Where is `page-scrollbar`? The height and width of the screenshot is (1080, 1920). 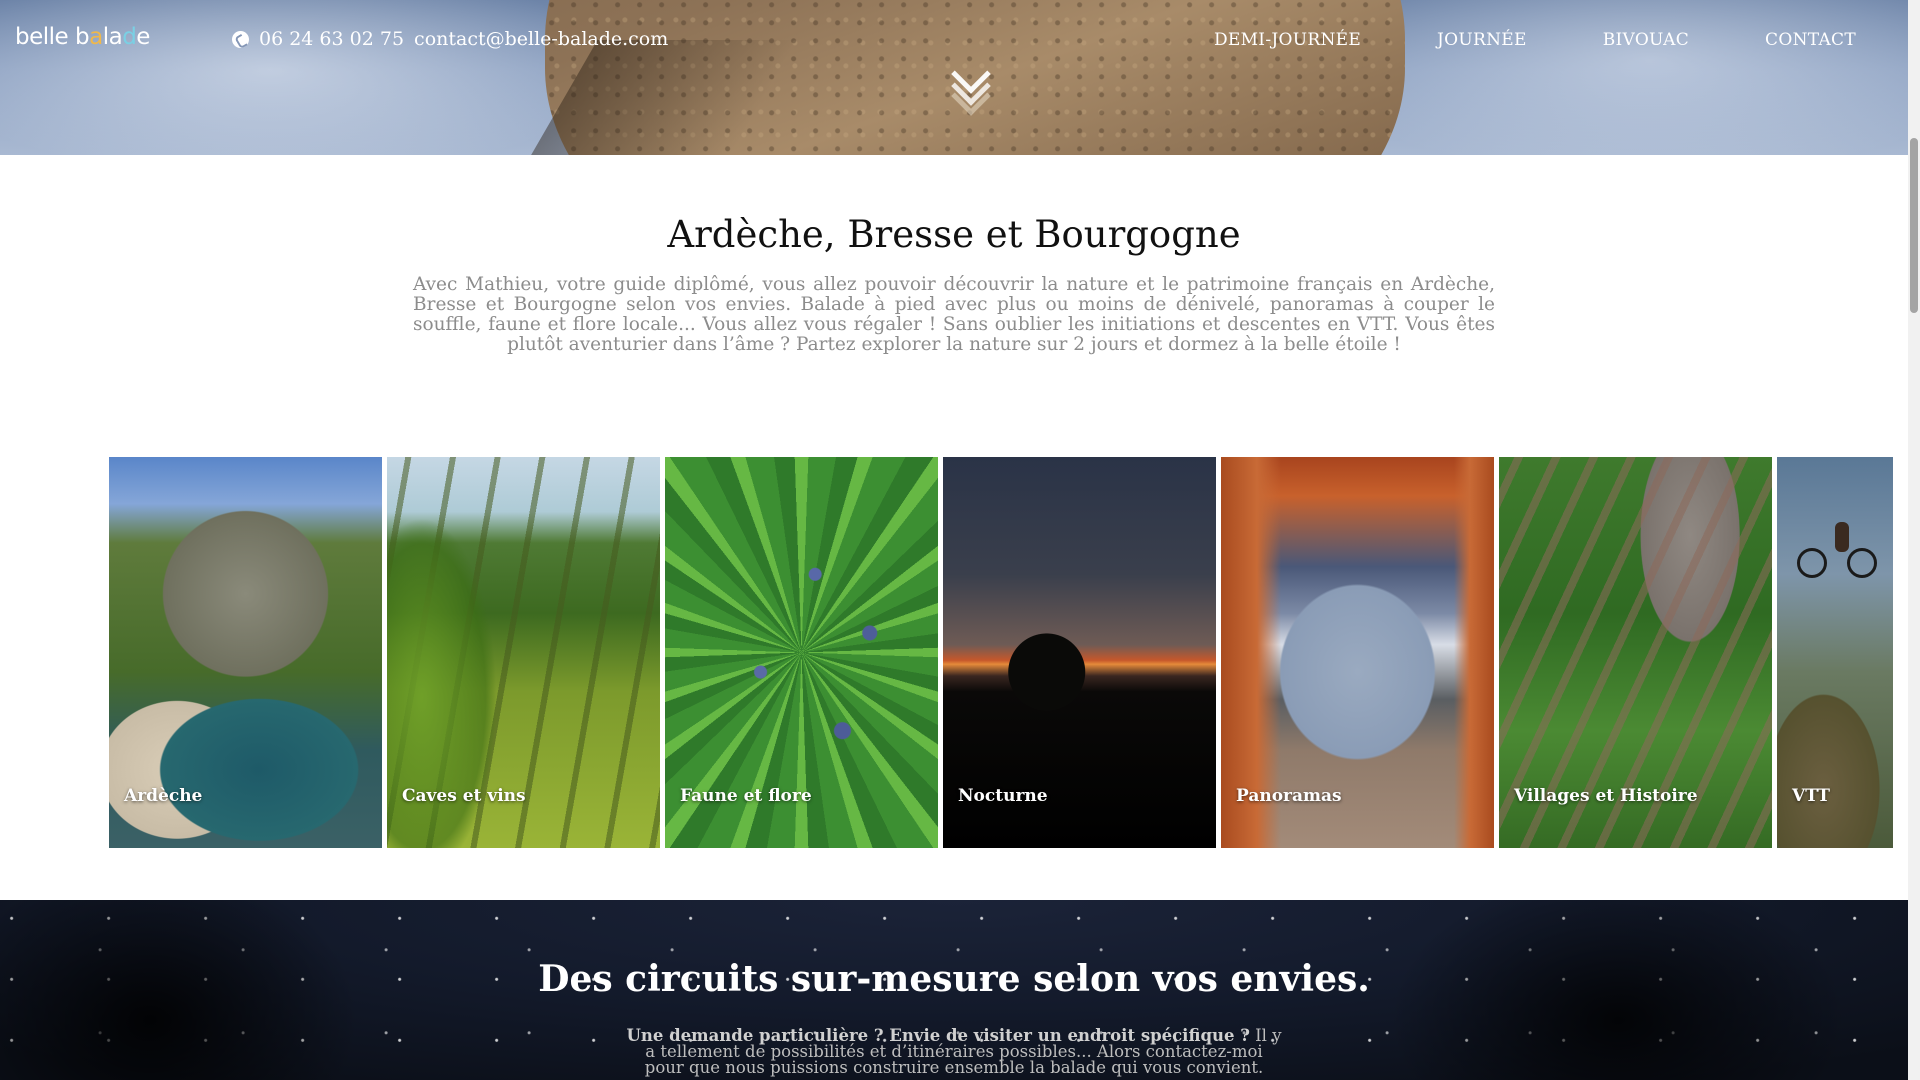 page-scrollbar is located at coordinates (1914, 540).